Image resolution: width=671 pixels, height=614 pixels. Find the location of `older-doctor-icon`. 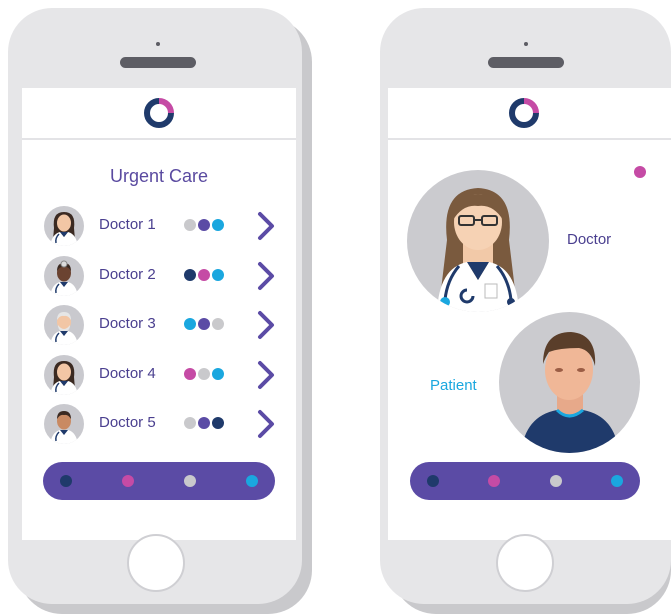

older-doctor-icon is located at coordinates (64, 328).